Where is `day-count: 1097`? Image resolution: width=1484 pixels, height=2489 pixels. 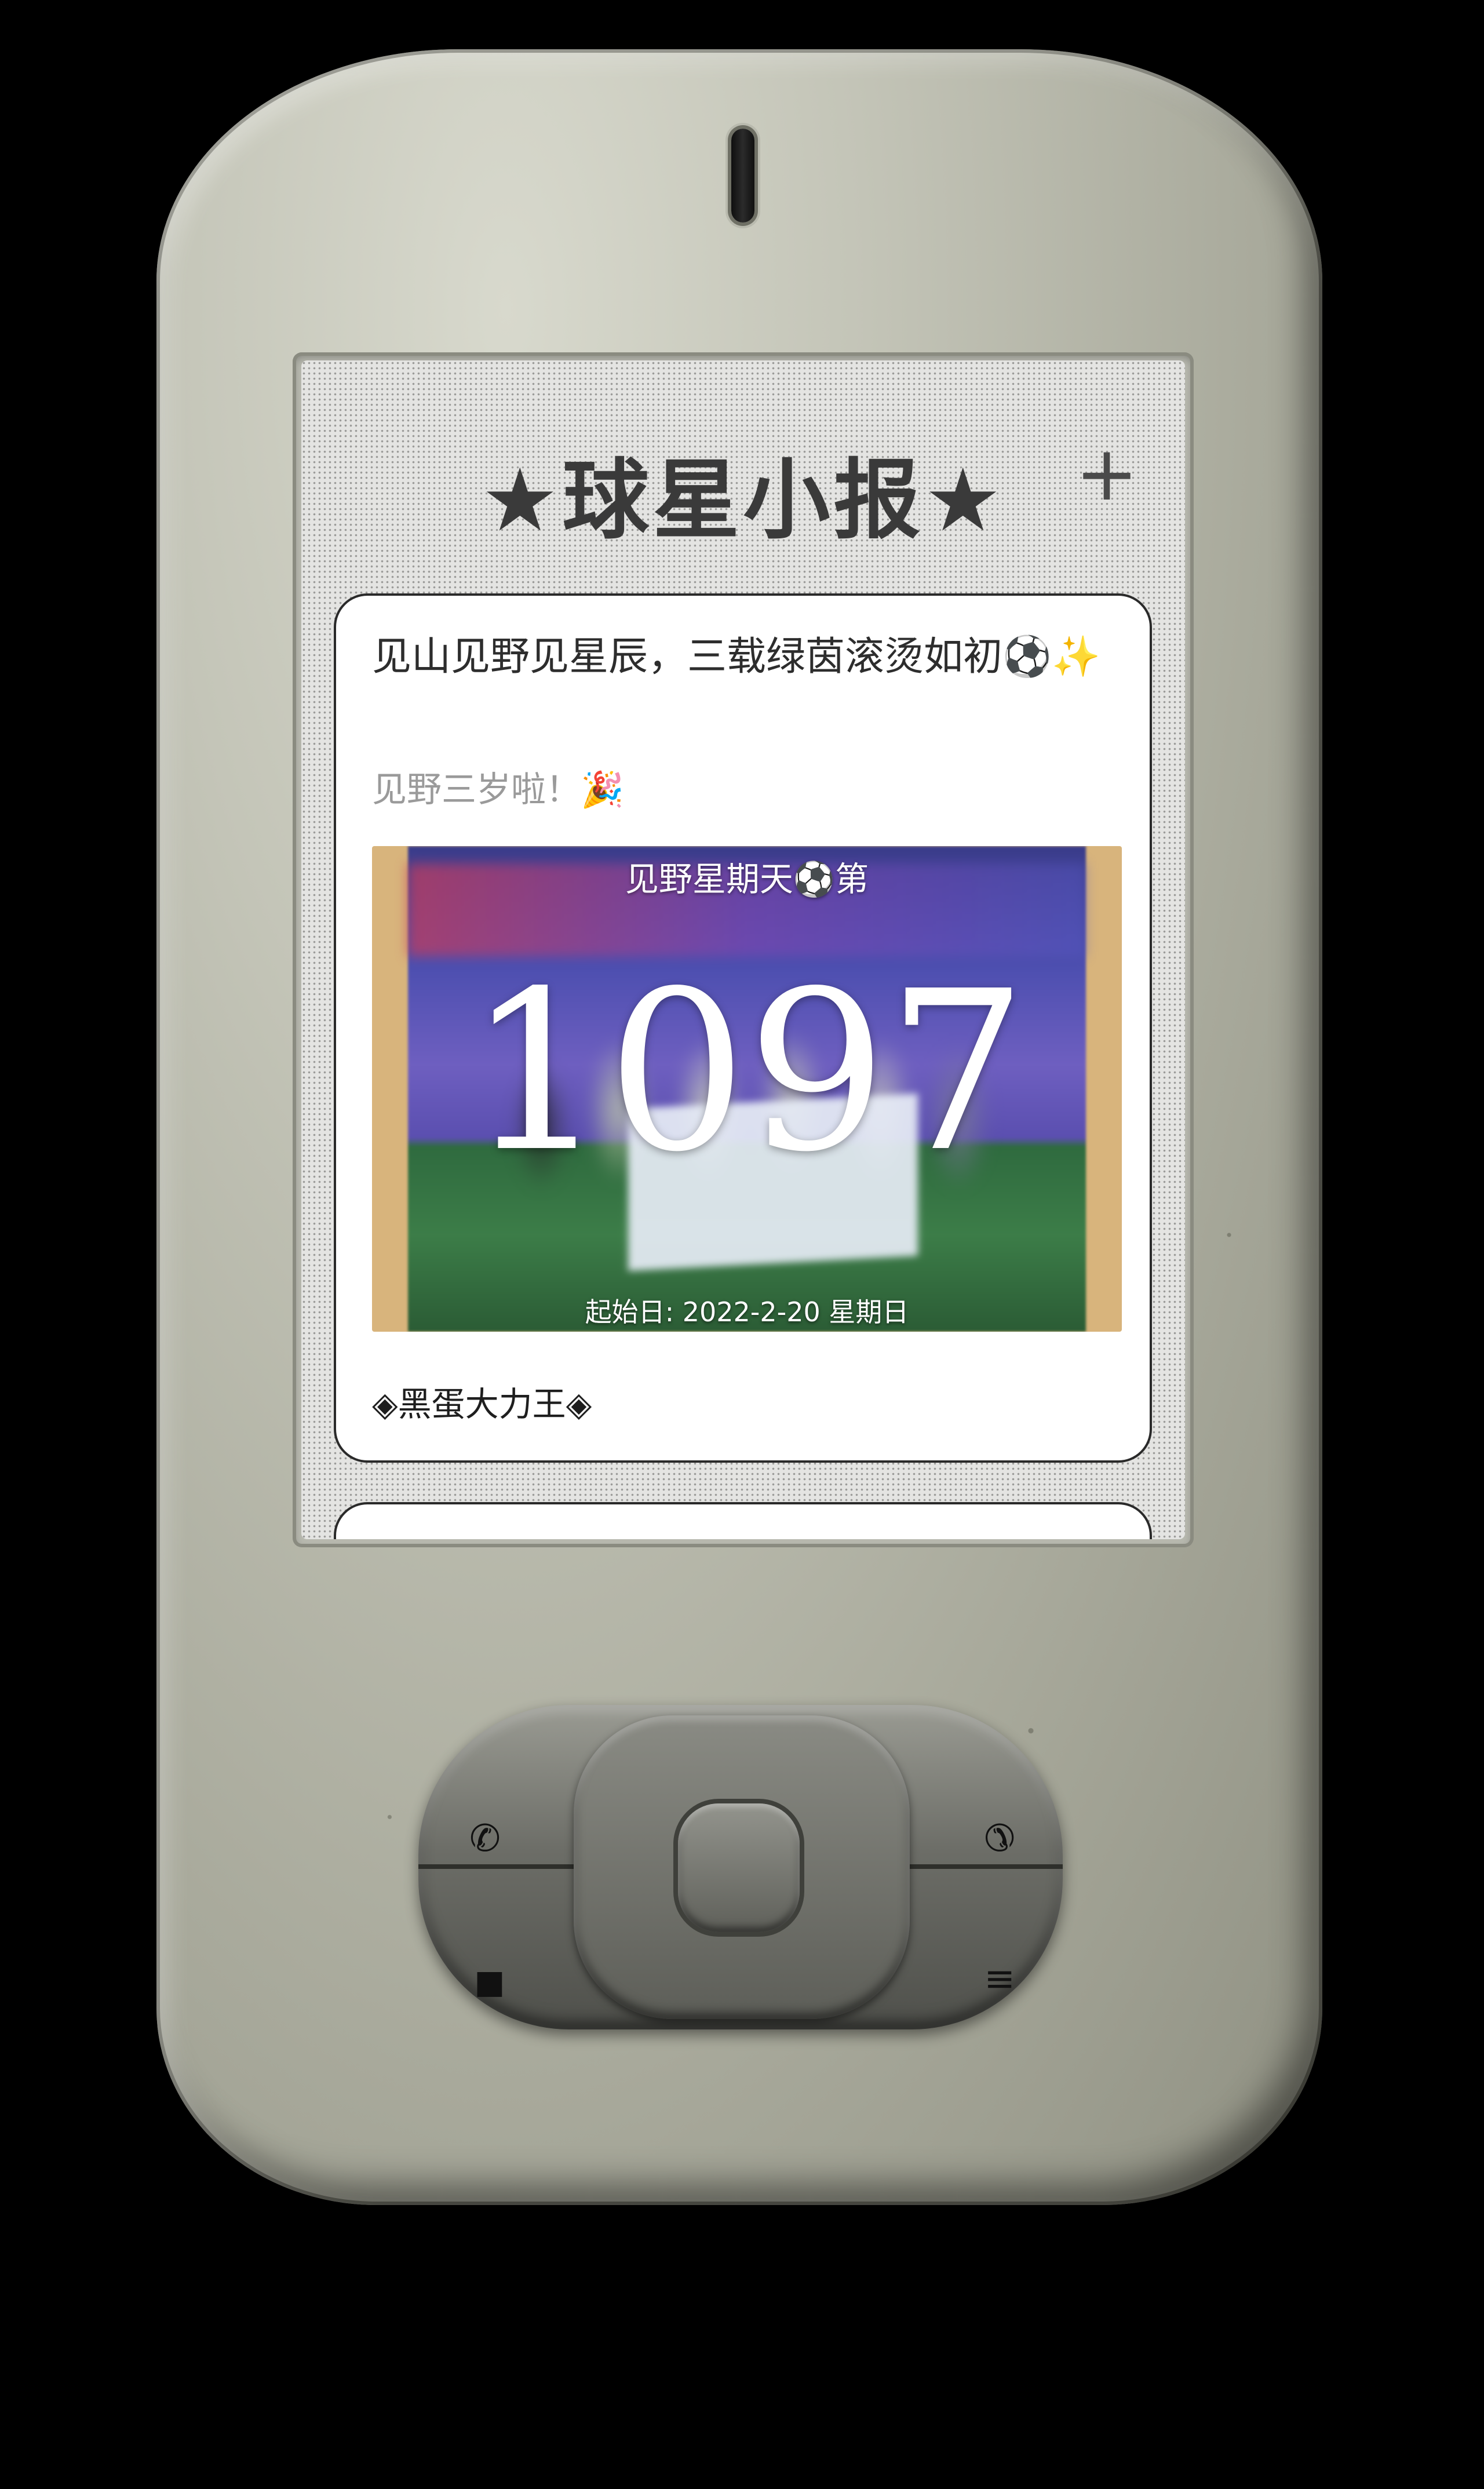
day-count: 1097 is located at coordinates (746, 1071).